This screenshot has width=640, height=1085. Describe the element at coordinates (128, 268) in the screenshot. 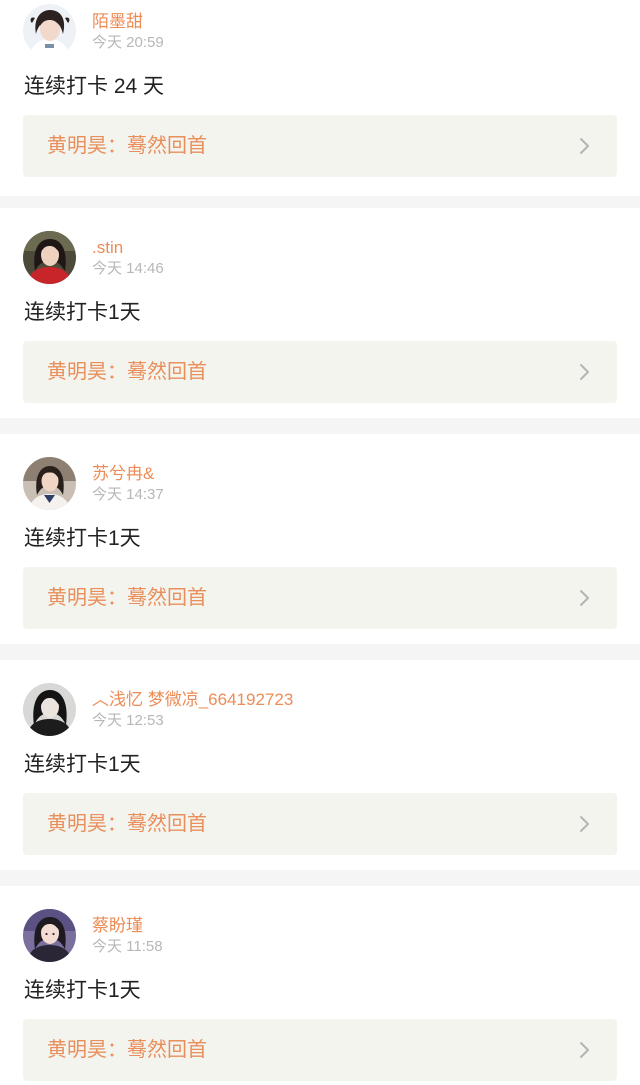

I see `post-time: 今天 14:46` at that location.